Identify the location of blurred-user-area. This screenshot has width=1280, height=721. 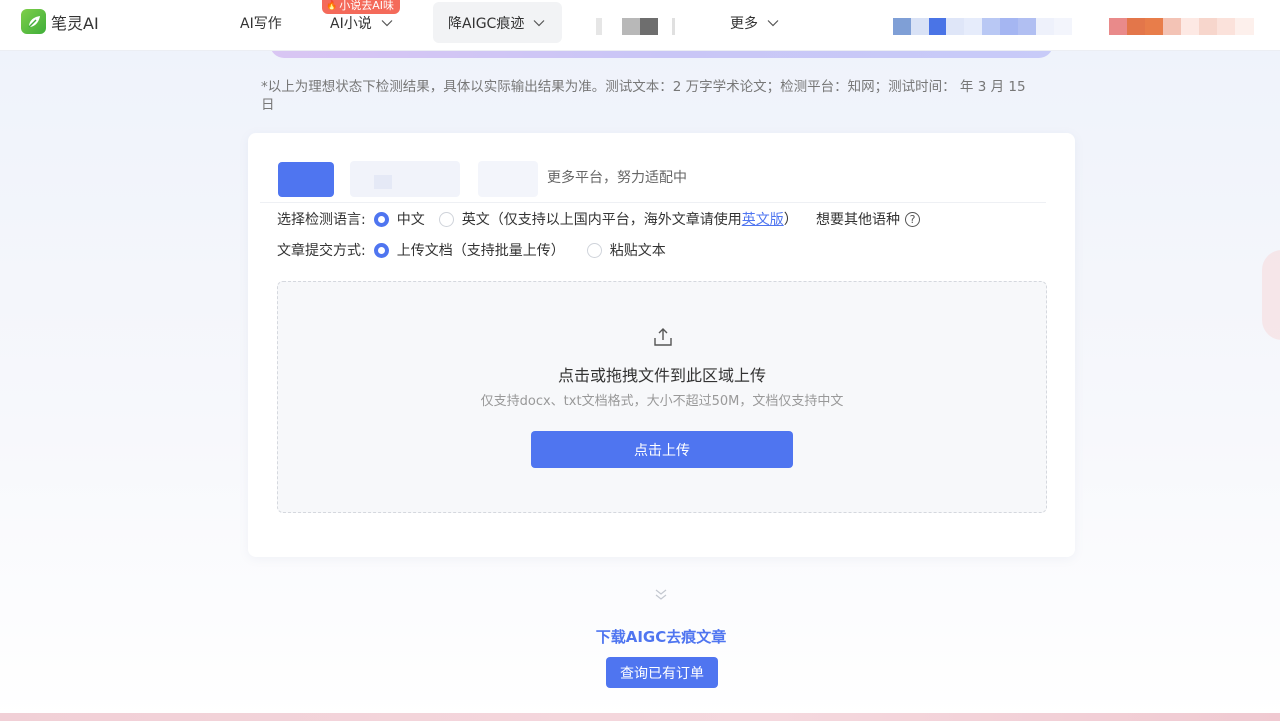
(1181, 26).